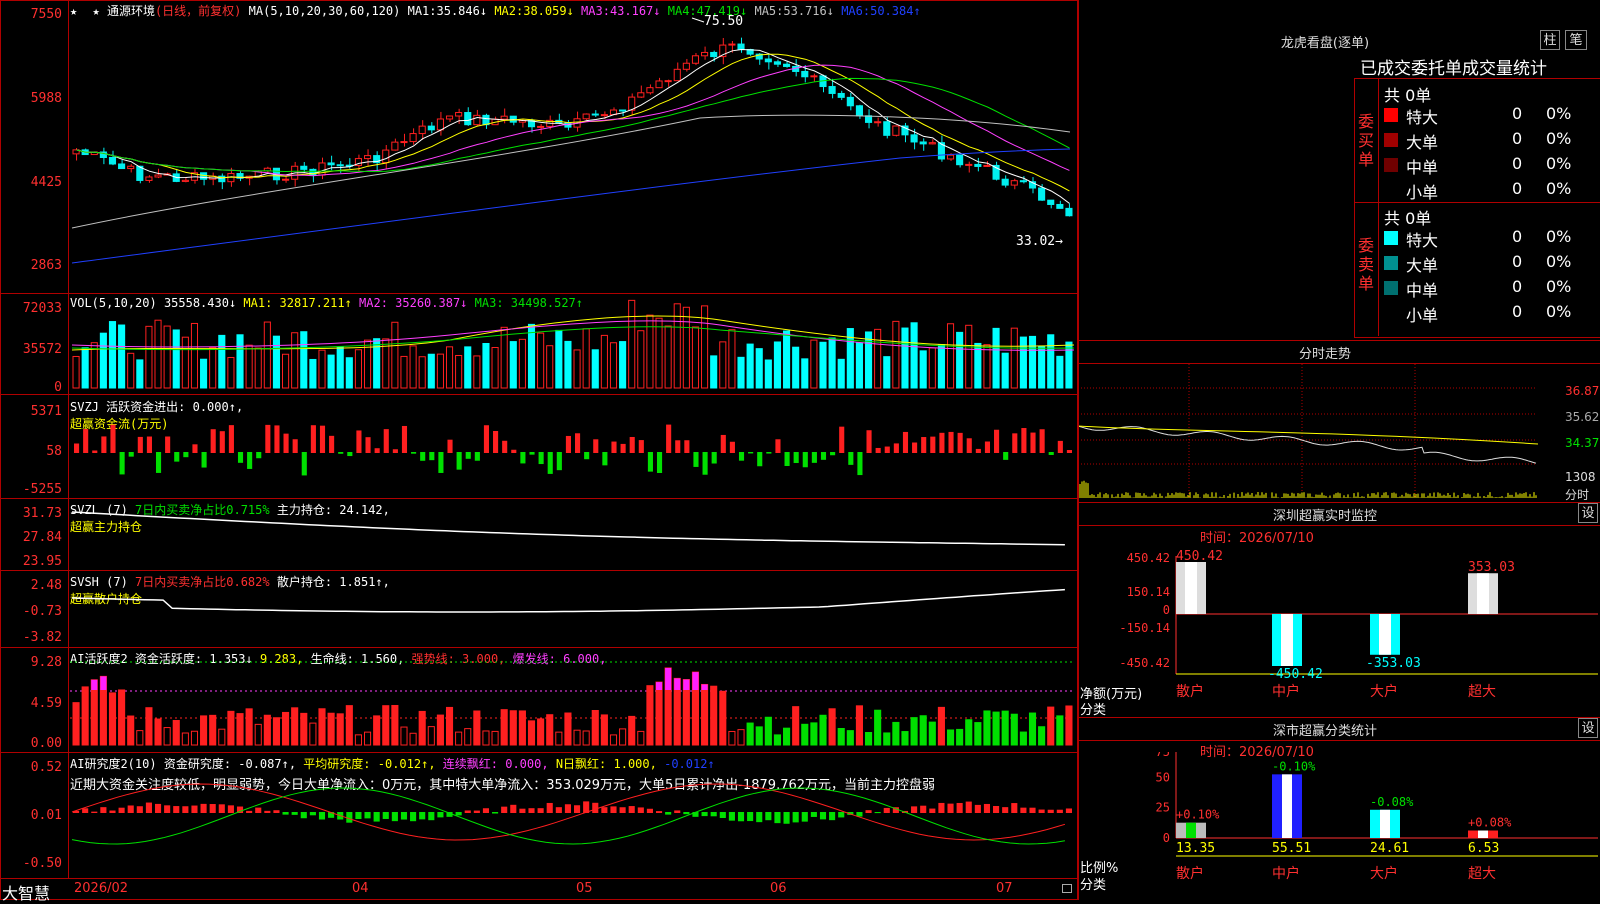 The width and height of the screenshot is (1600, 904). Describe the element at coordinates (1576, 40) in the screenshot. I see `tick-view-button: 笔` at that location.